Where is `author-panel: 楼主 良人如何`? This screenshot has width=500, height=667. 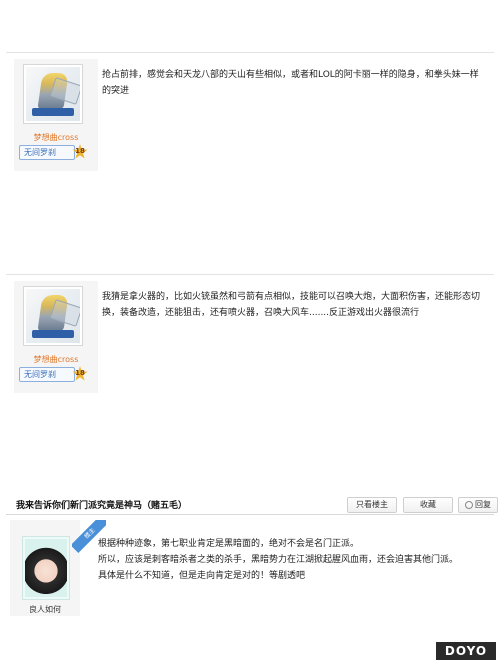
author-panel: 楼主 良人如何 is located at coordinates (58, 568).